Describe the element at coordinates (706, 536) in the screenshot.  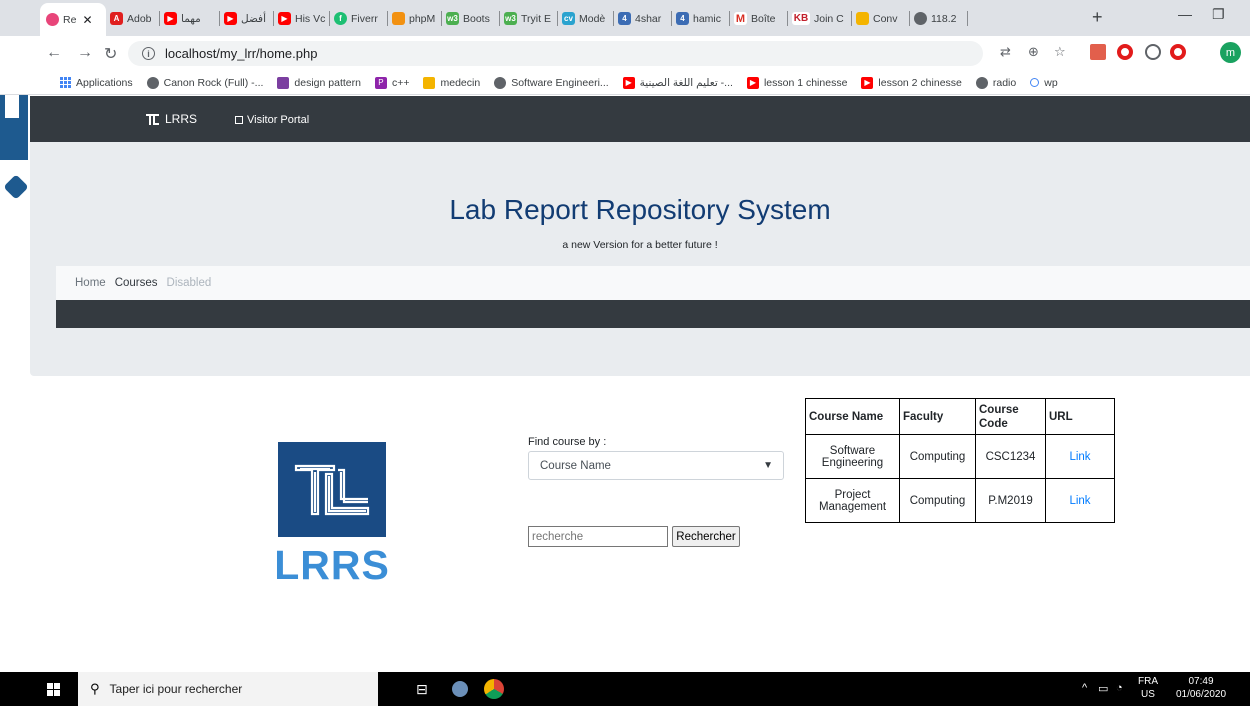
I see `search-button: Rechercher` at that location.